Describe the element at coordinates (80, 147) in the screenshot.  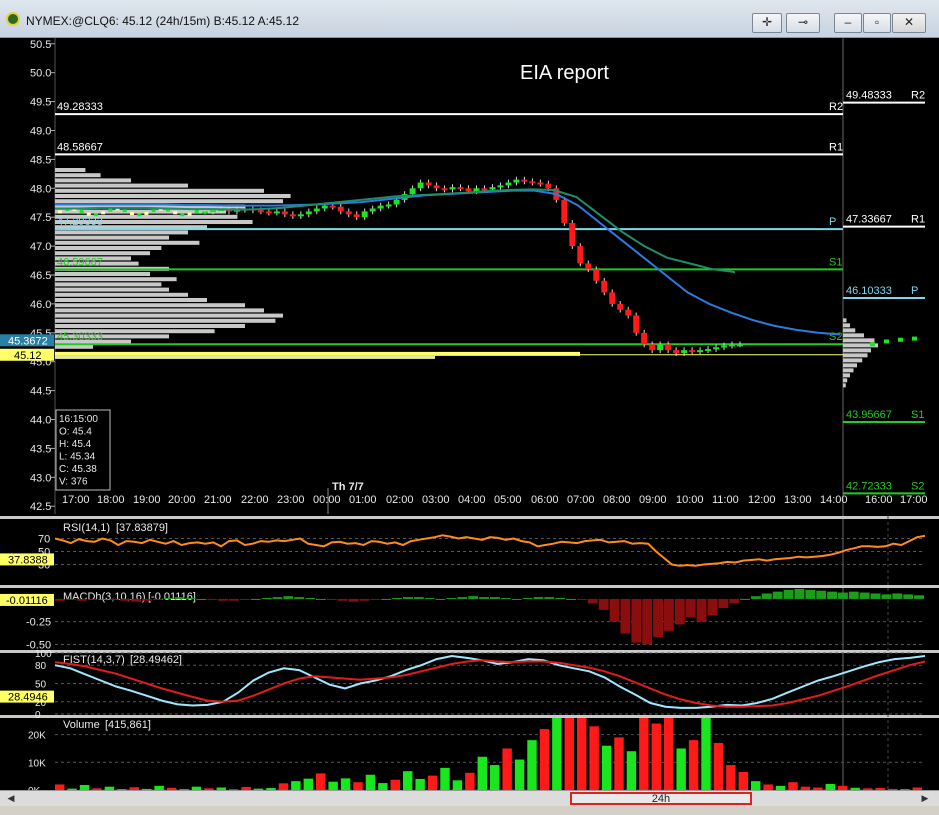
I see `pivot-value-left: 48.58667` at that location.